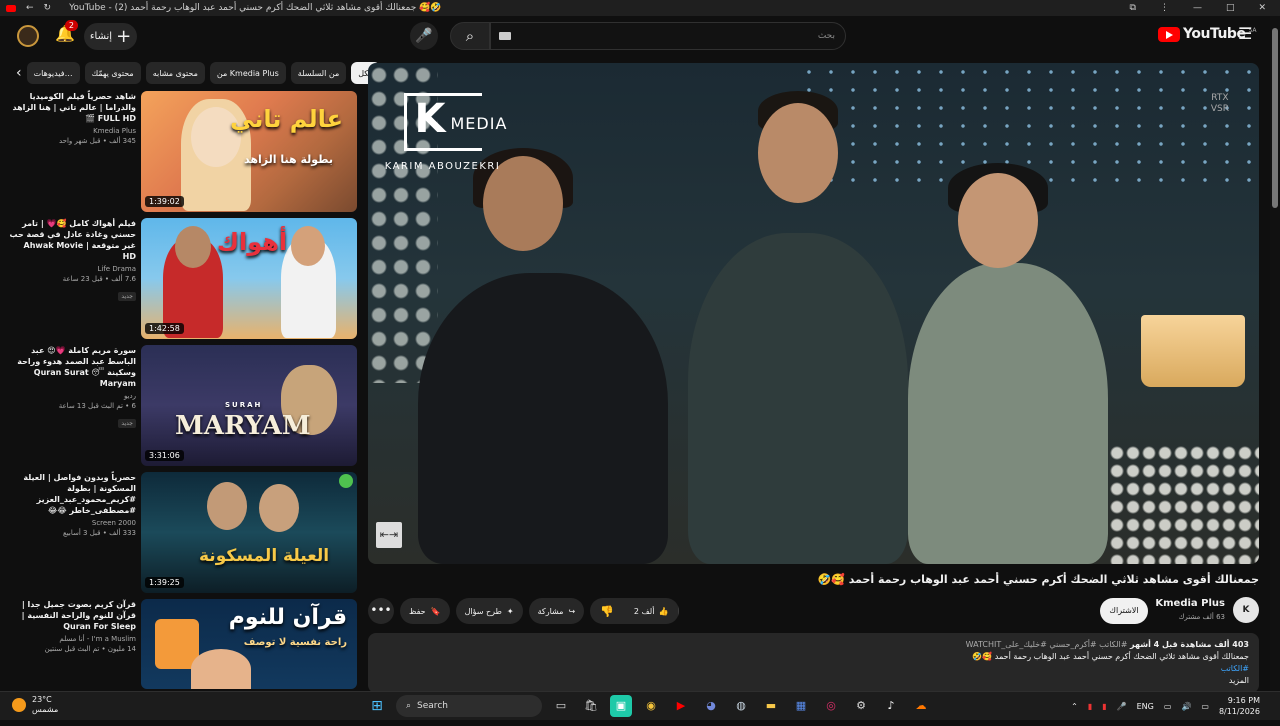 This screenshot has height=726, width=1280. I want to click on clock: 9:16 PM 8/11/2026, so click(1239, 706).